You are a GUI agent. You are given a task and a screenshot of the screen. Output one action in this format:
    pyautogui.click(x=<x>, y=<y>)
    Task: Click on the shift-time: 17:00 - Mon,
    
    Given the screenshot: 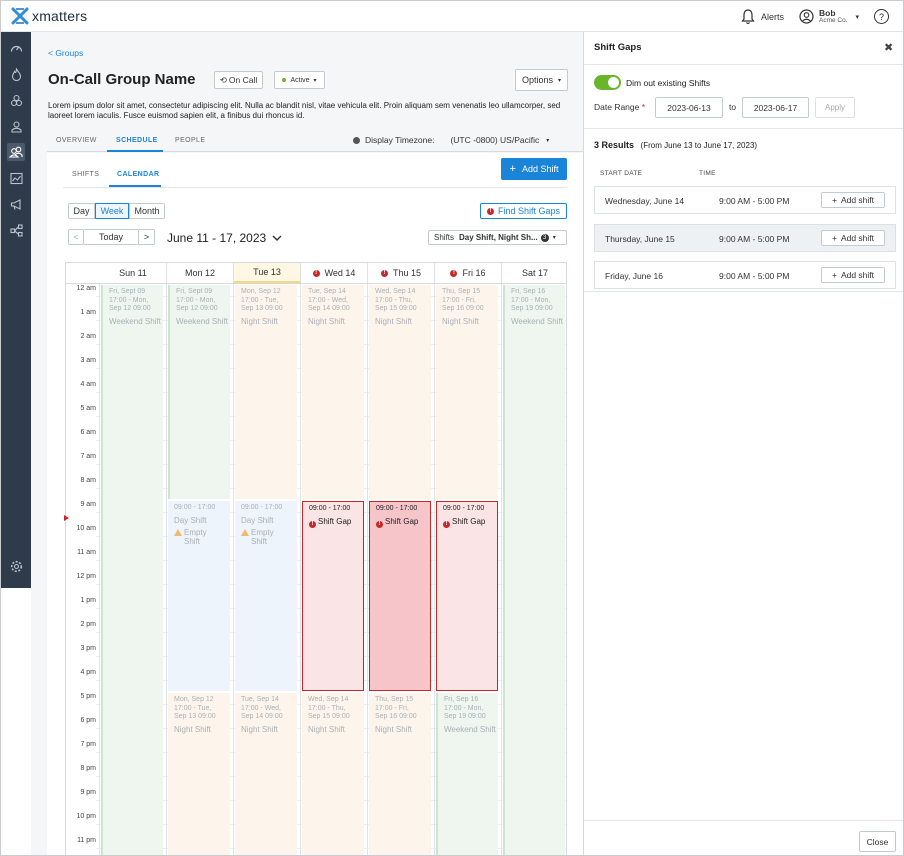 What is the action you would take?
    pyautogui.click(x=531, y=300)
    